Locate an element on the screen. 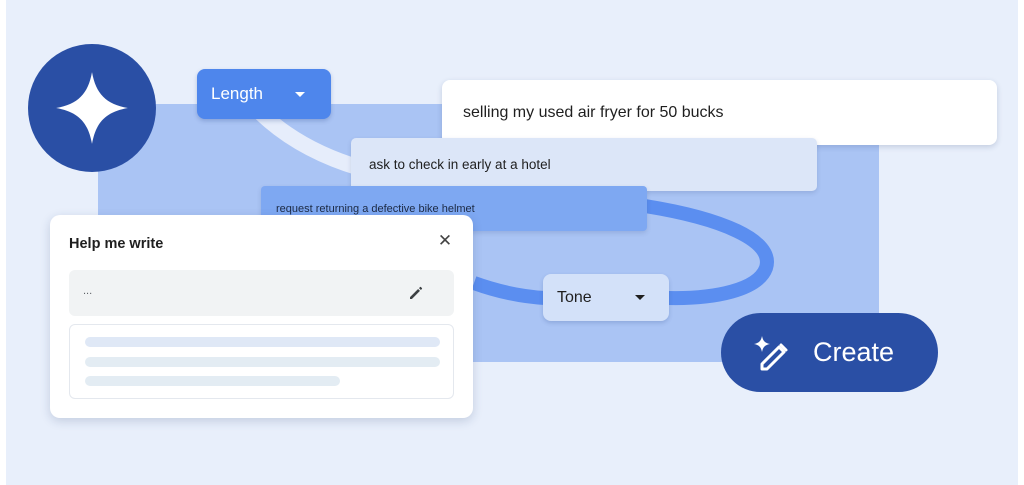 This screenshot has width=1024, height=485. generated-draft-placeholder is located at coordinates (261, 361).